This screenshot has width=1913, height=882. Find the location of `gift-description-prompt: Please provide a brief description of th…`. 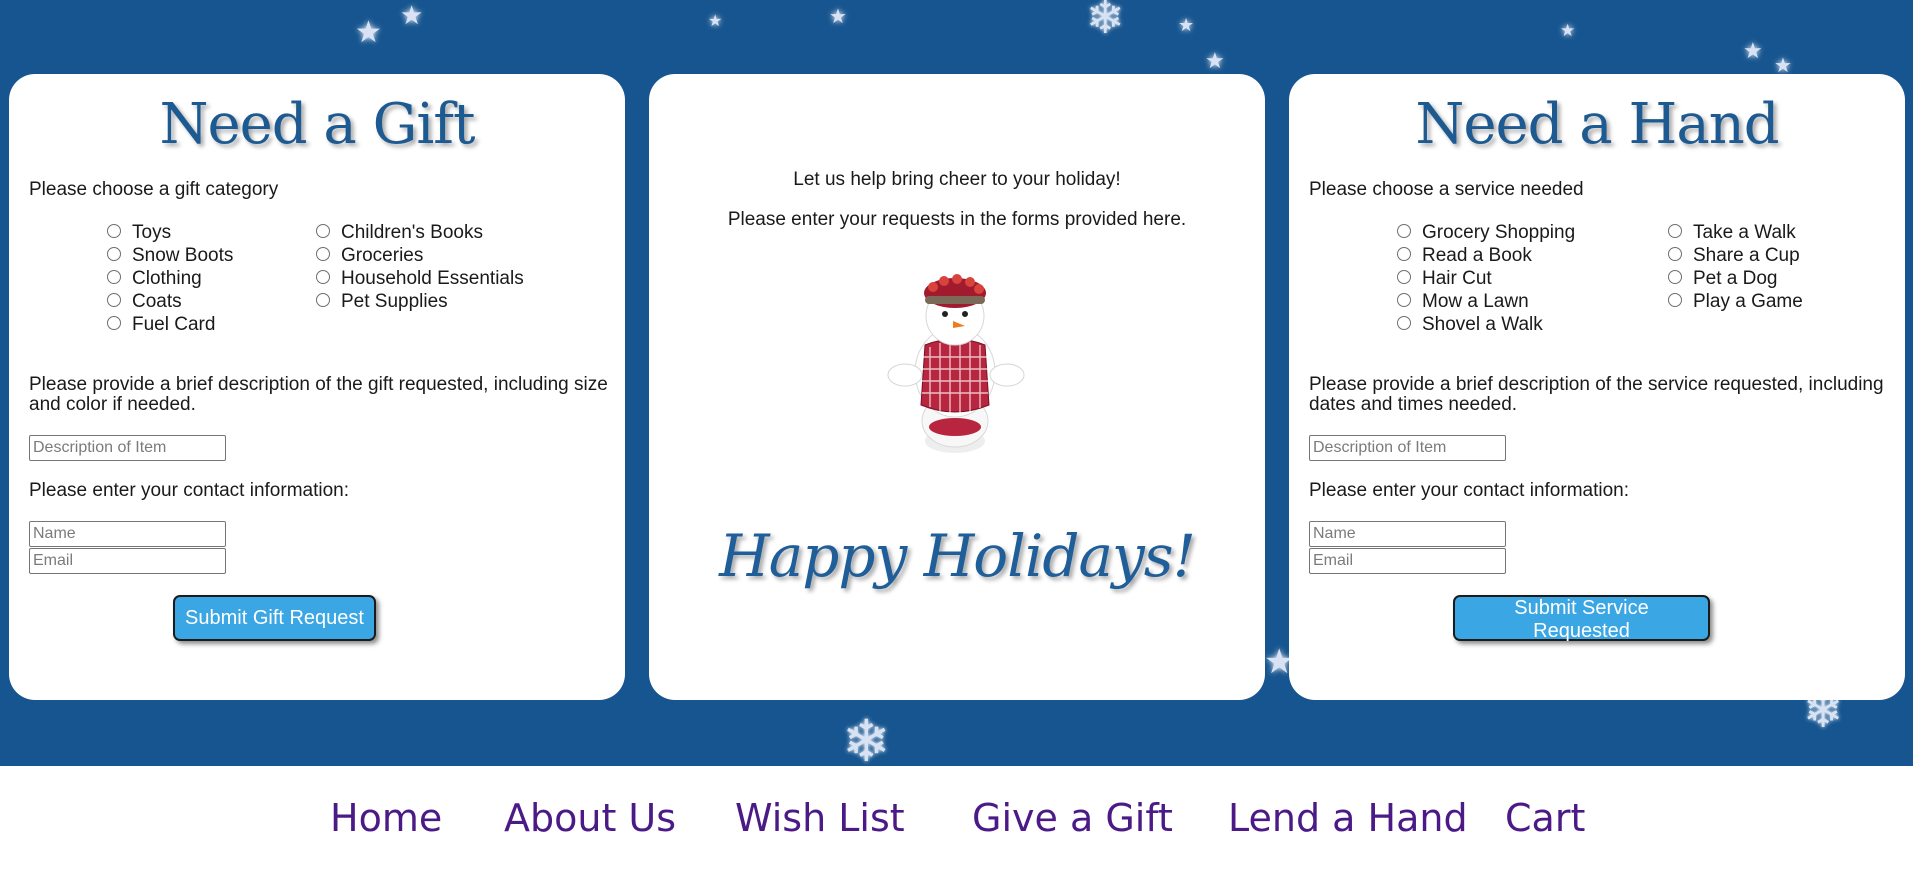

gift-description-prompt: Please provide a brief description of th… is located at coordinates (318, 394).